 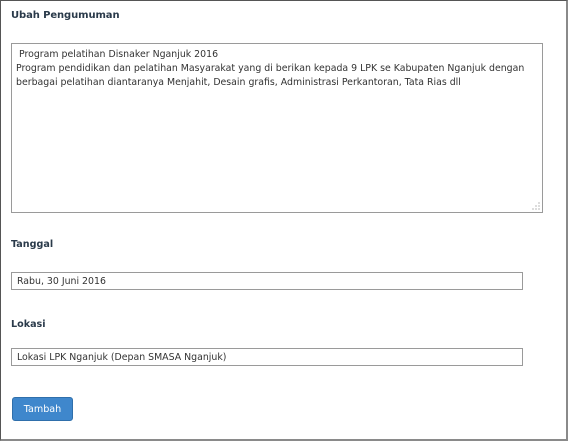 I want to click on date-input, so click(x=267, y=281).